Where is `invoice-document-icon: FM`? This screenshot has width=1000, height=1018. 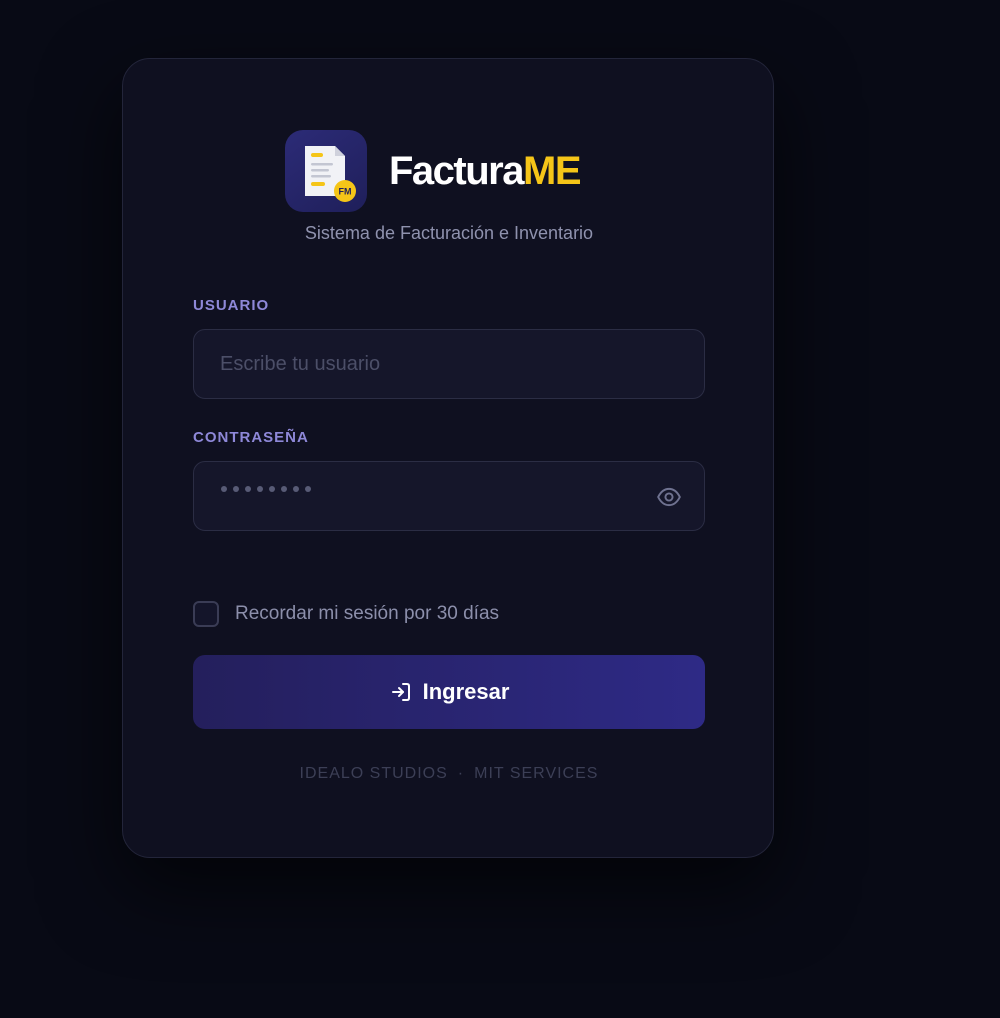 invoice-document-icon: FM is located at coordinates (326, 171).